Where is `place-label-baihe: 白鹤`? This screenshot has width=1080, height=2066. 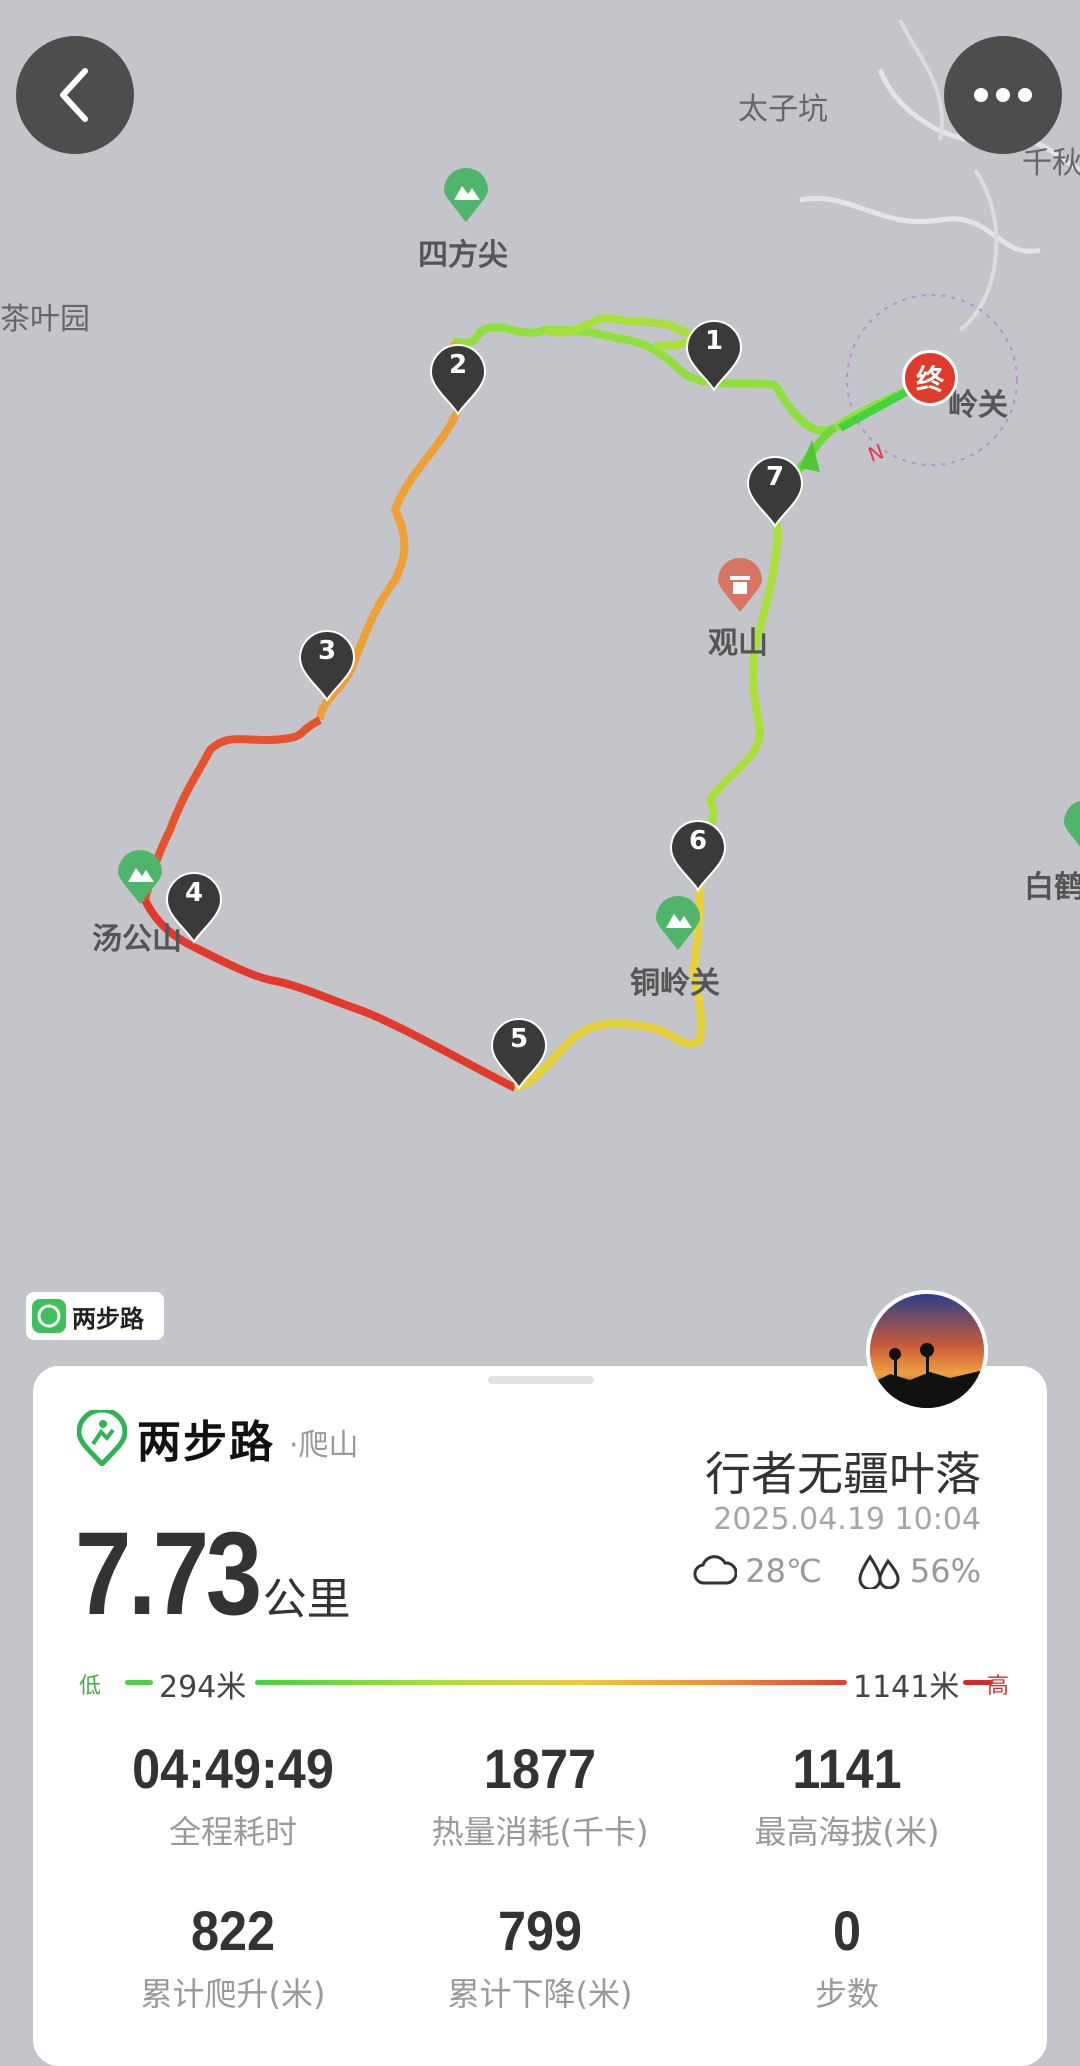
place-label-baihe: 白鹤 is located at coordinates (1052, 887).